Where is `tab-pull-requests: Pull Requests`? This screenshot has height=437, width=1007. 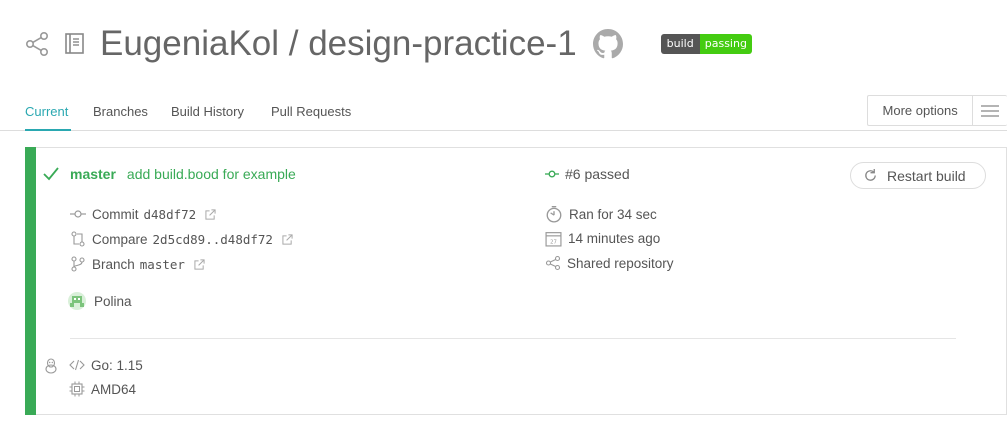 tab-pull-requests: Pull Requests is located at coordinates (311, 111).